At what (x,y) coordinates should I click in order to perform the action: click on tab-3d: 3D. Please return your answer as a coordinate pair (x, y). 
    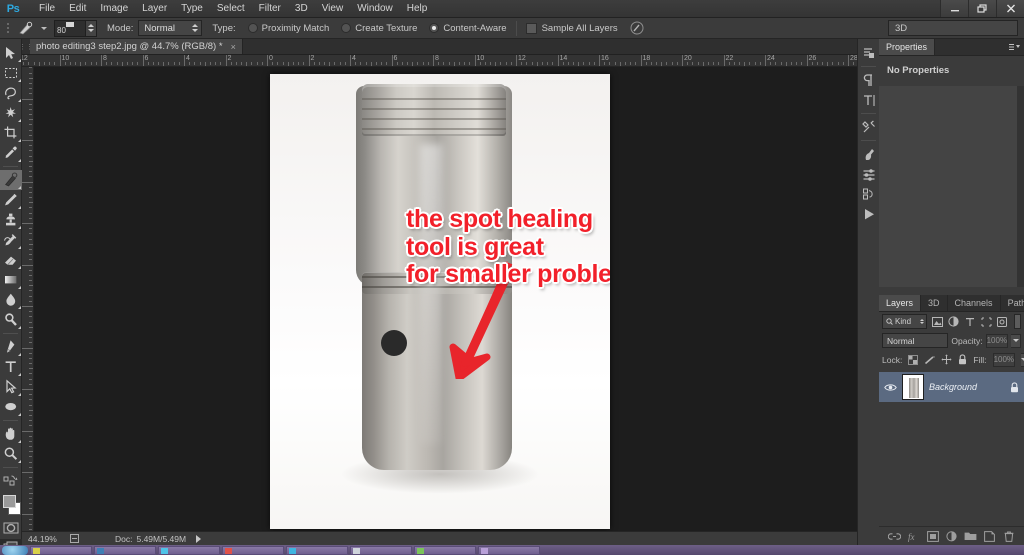
    Looking at the image, I should click on (934, 303).